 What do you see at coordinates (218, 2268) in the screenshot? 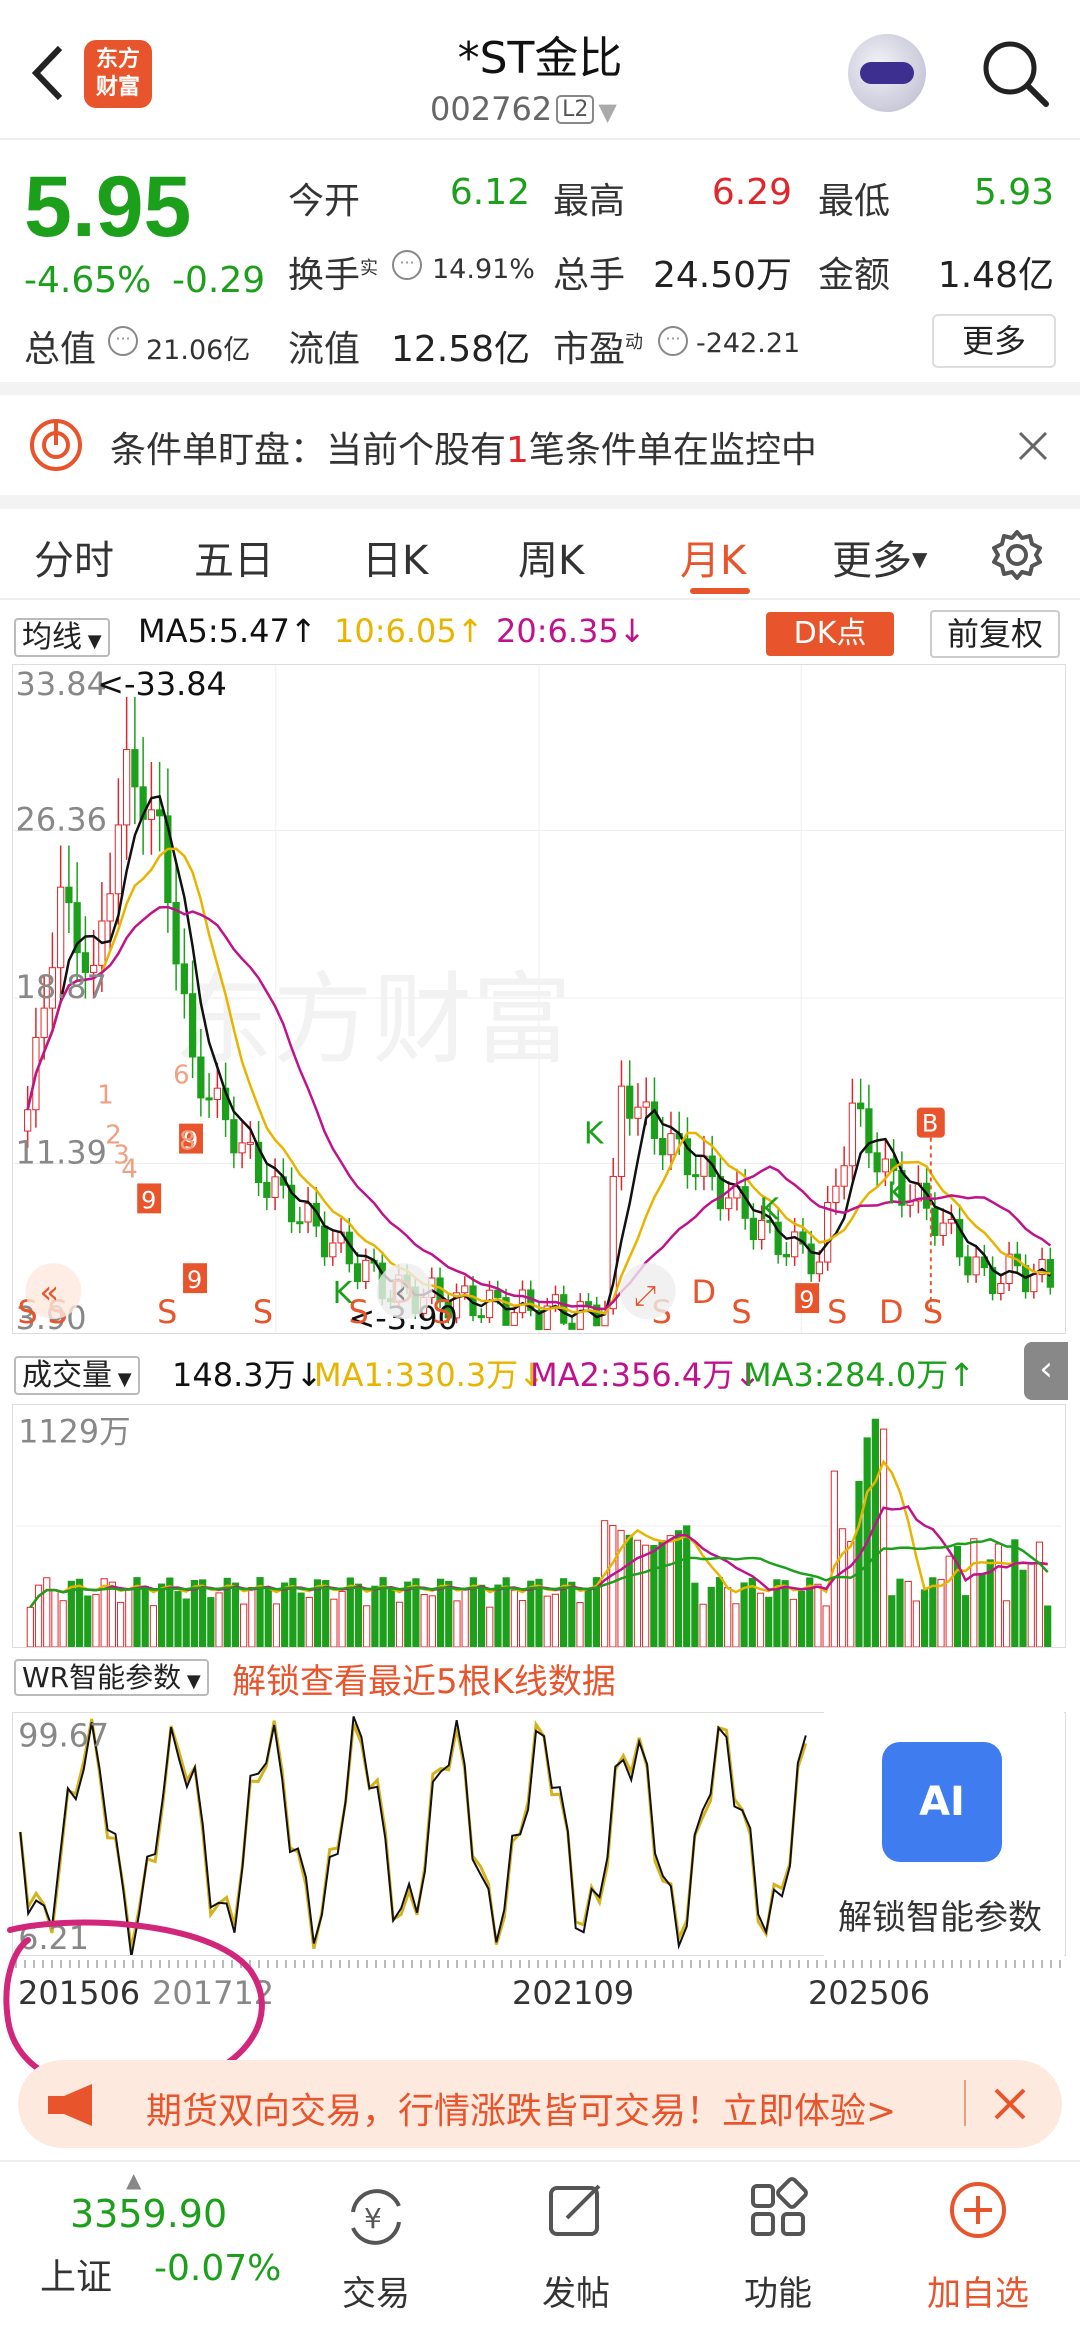
I see `index-change: -0.07%` at bounding box center [218, 2268].